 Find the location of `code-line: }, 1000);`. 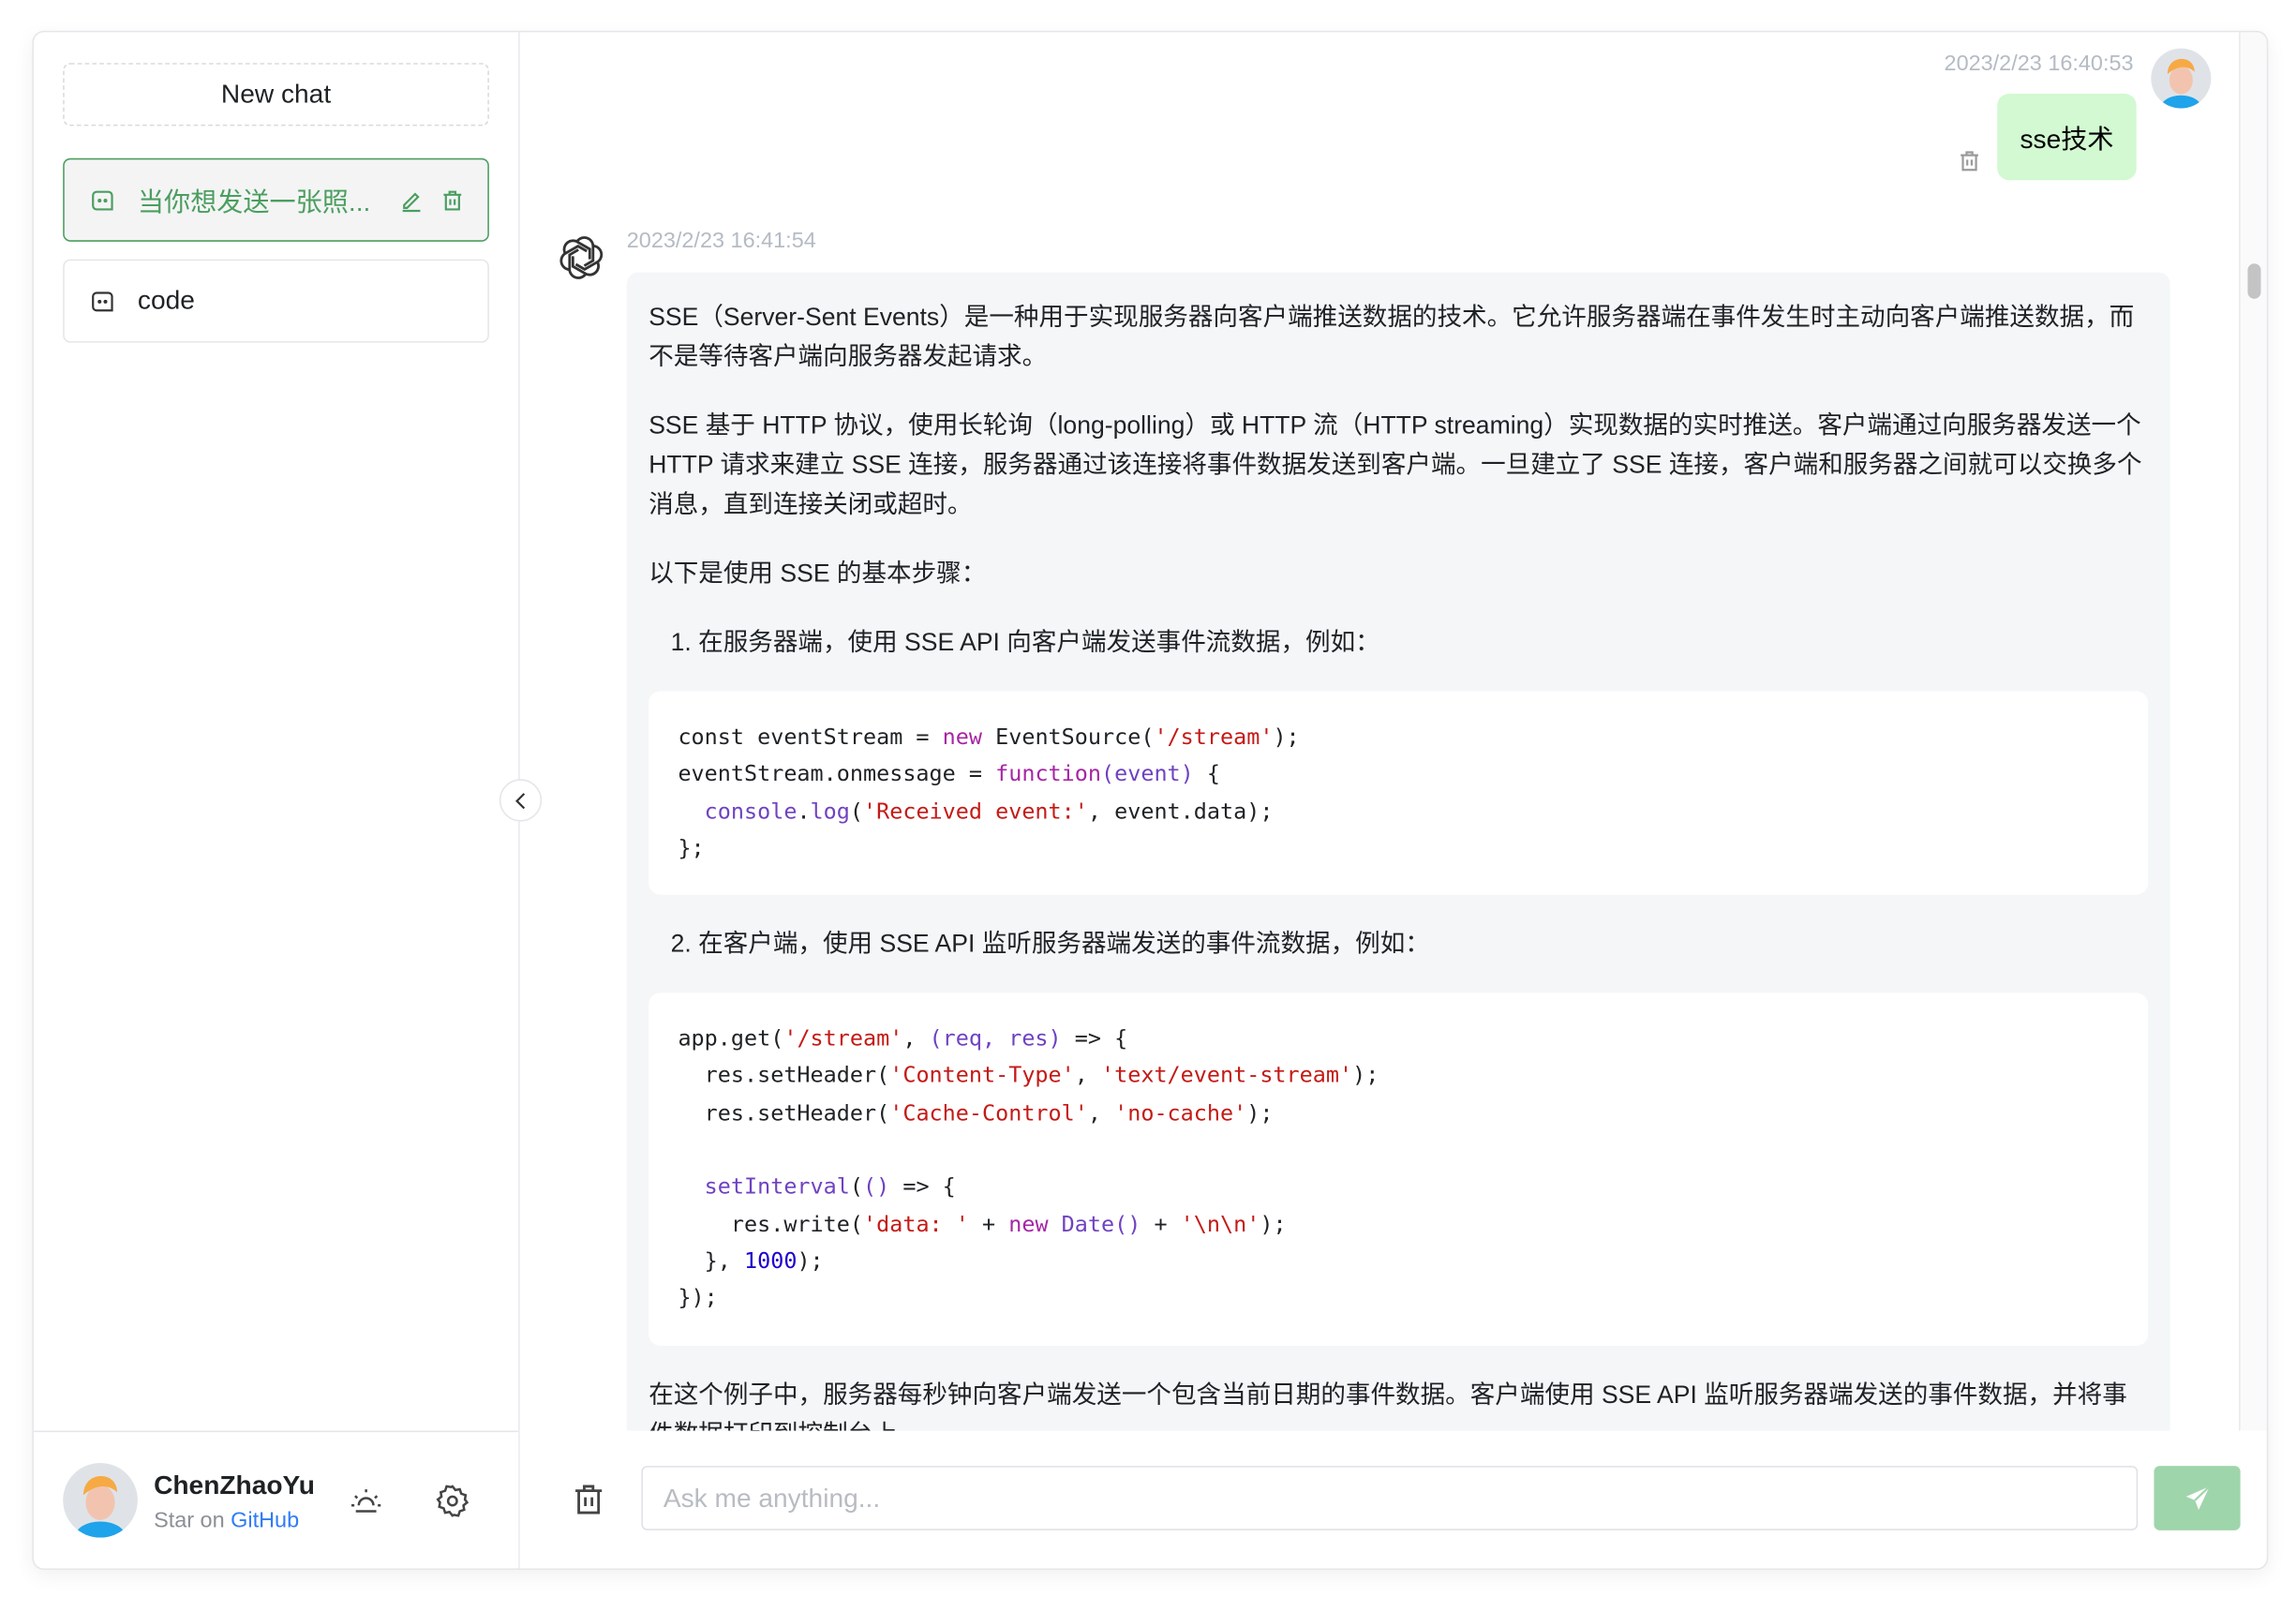

code-line: }, 1000); is located at coordinates (751, 1261).